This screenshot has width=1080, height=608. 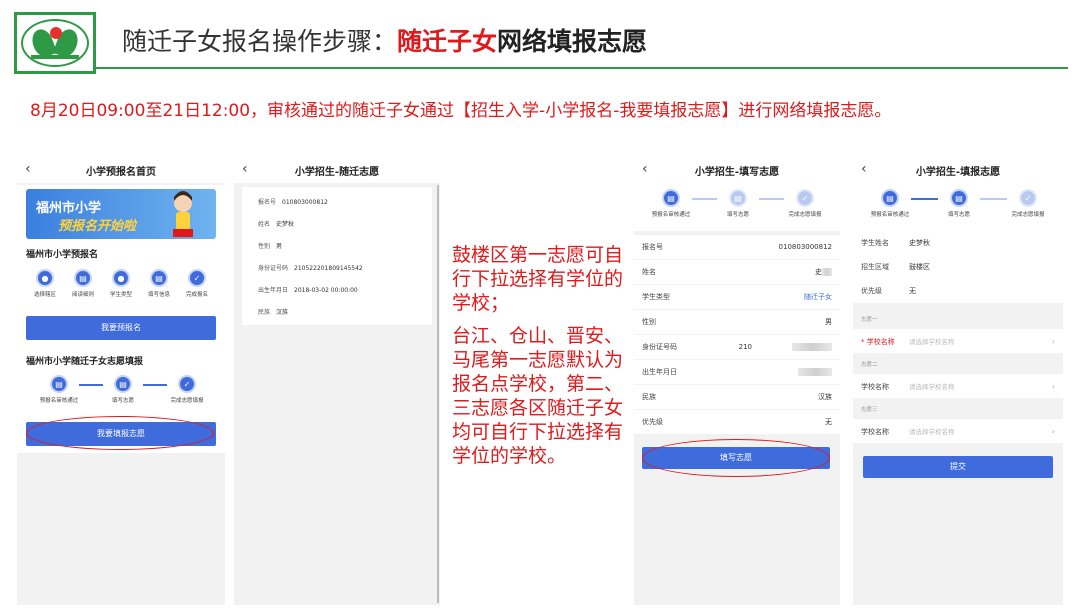 What do you see at coordinates (293, 202) in the screenshot?
I see `info-row: 报名号 010803000812` at bounding box center [293, 202].